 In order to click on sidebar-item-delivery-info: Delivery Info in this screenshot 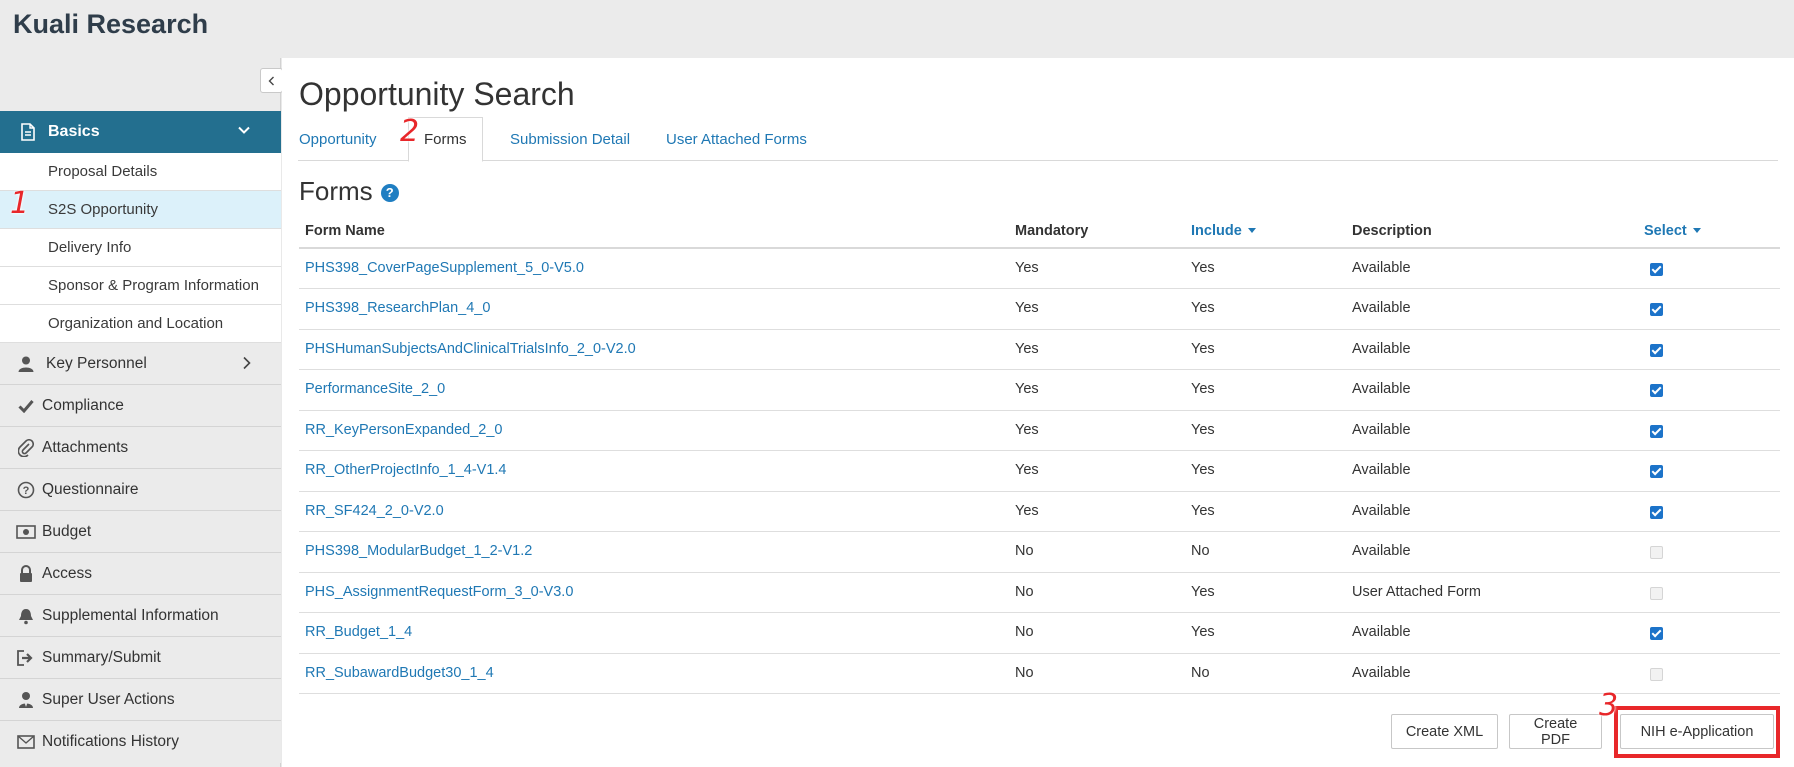, I will do `click(140, 248)`.